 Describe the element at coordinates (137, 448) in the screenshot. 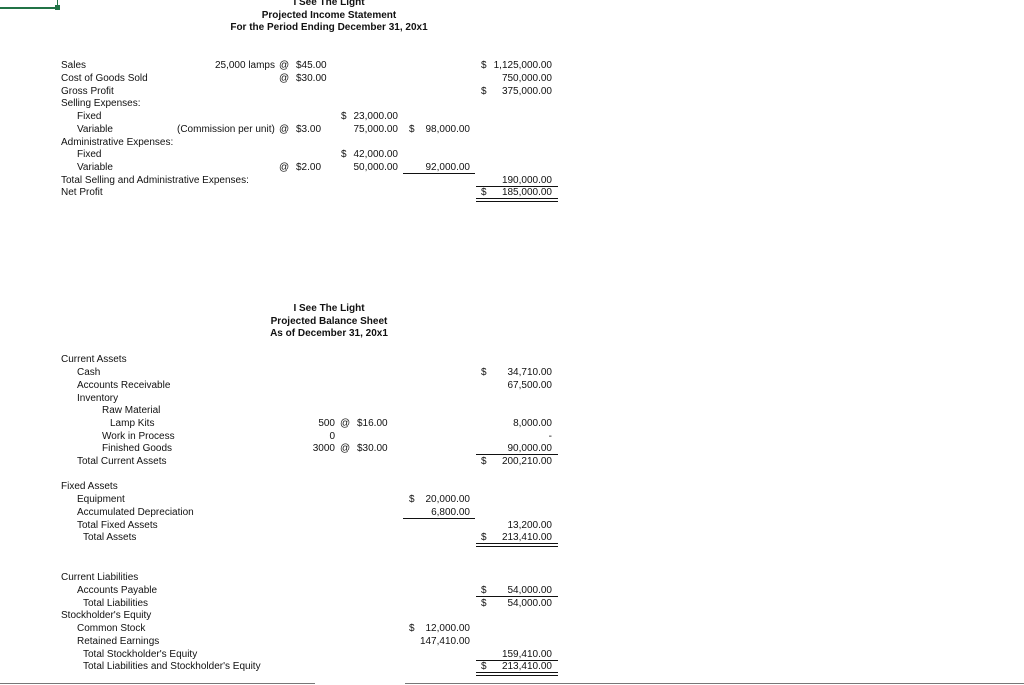

I see `label-finished-goods: Finished Goods` at that location.